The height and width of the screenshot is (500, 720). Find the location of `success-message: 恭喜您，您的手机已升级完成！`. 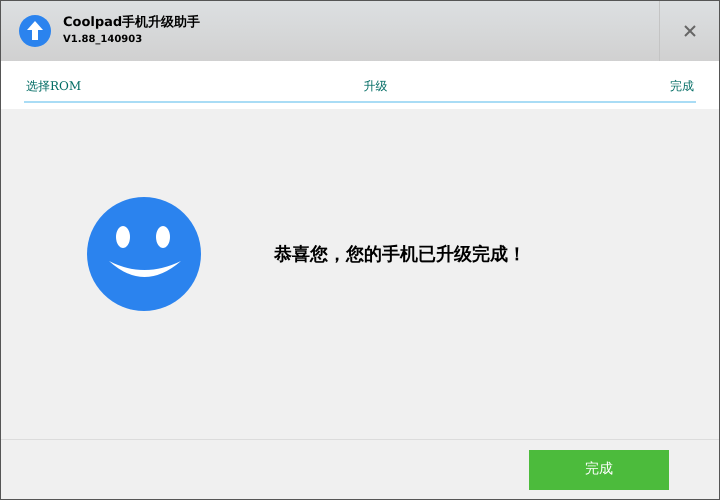

success-message: 恭喜您，您的手机已升级完成！ is located at coordinates (400, 254).